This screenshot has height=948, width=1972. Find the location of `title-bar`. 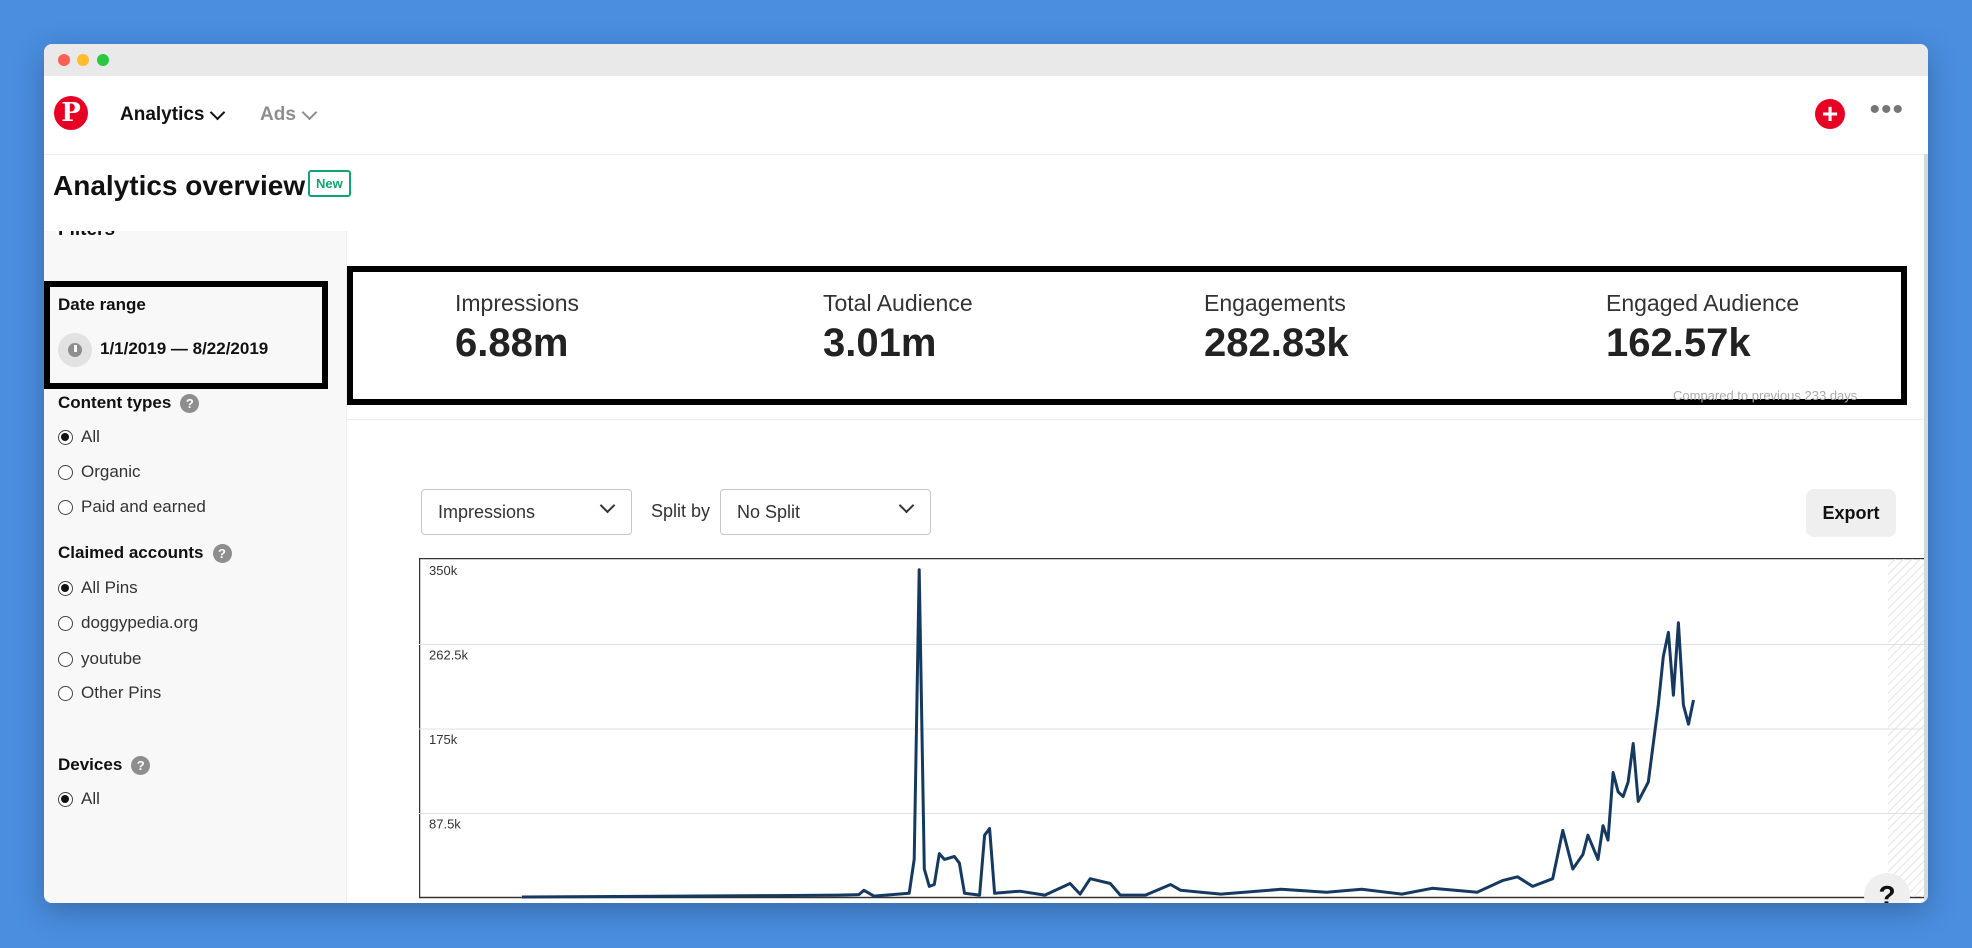

title-bar is located at coordinates (986, 60).